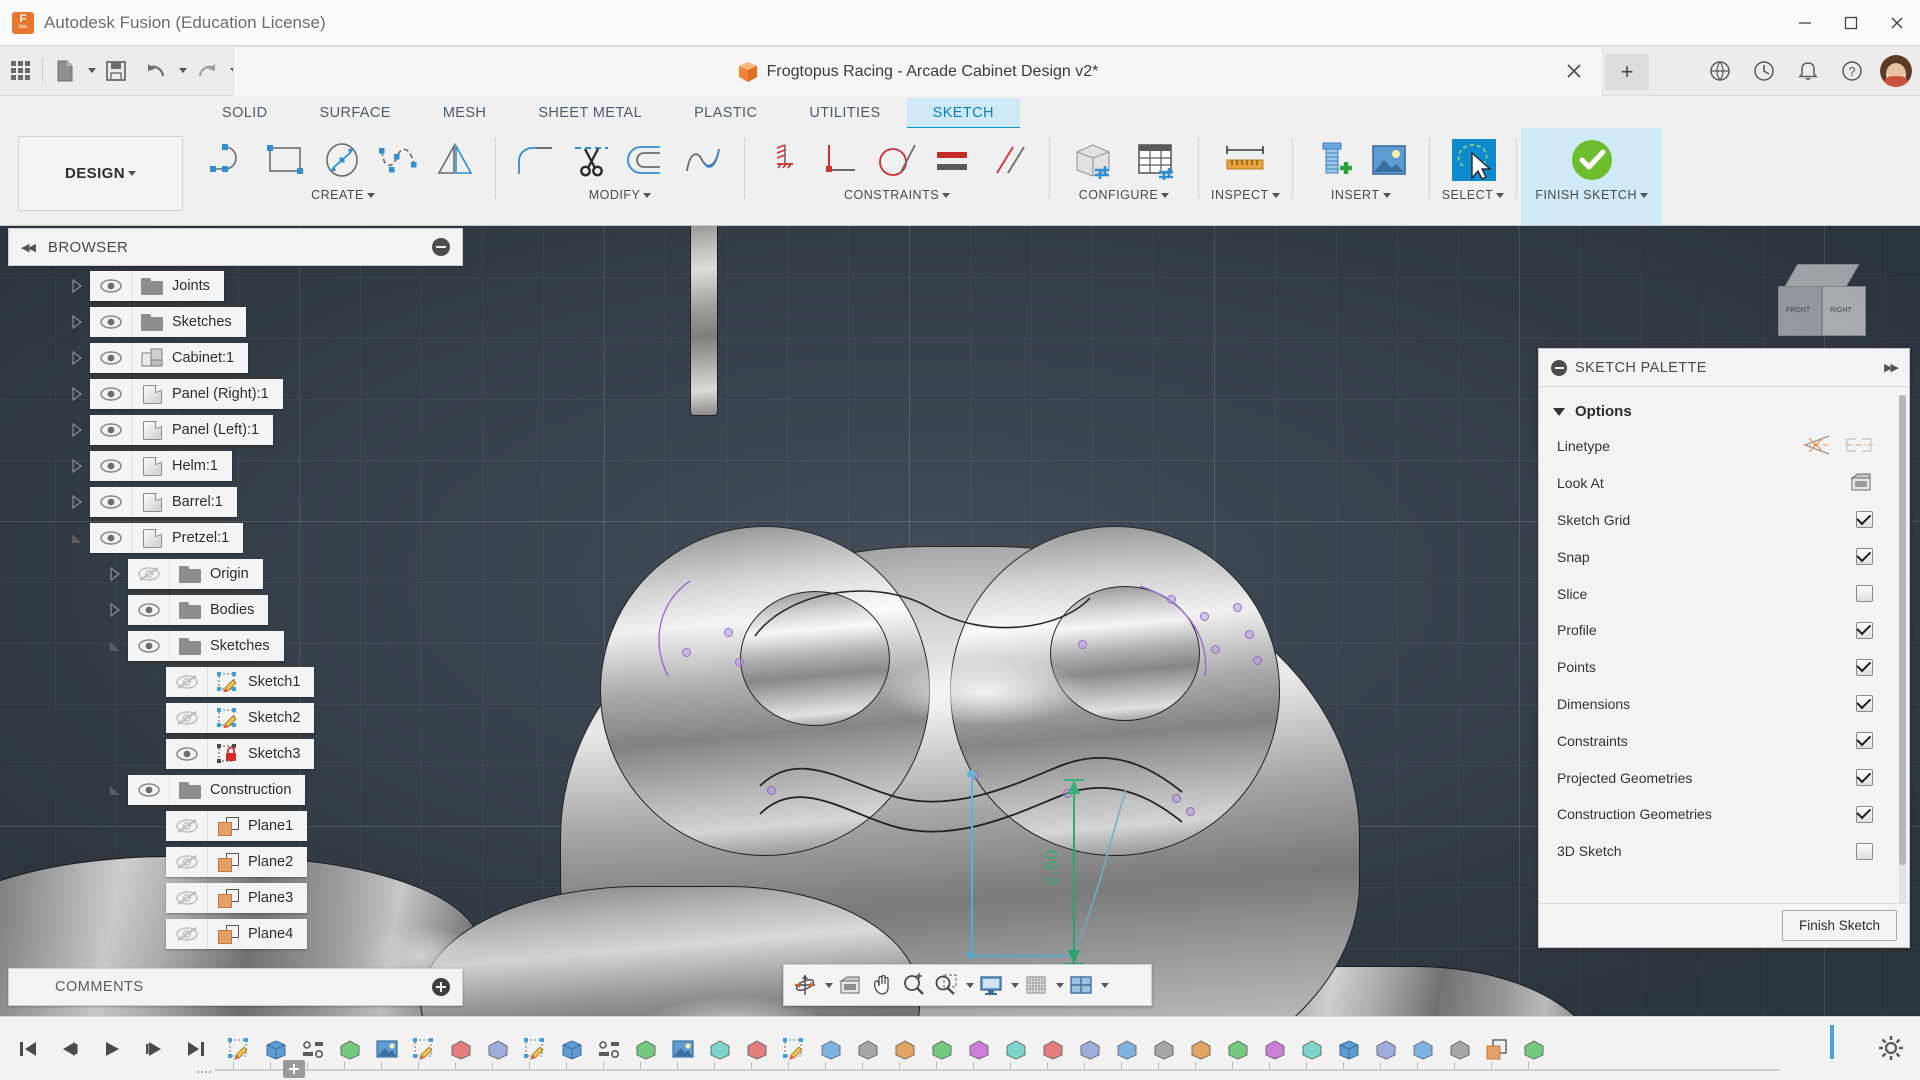  I want to click on palette-row-sketch-grid: Sketch Grid, so click(1724, 520).